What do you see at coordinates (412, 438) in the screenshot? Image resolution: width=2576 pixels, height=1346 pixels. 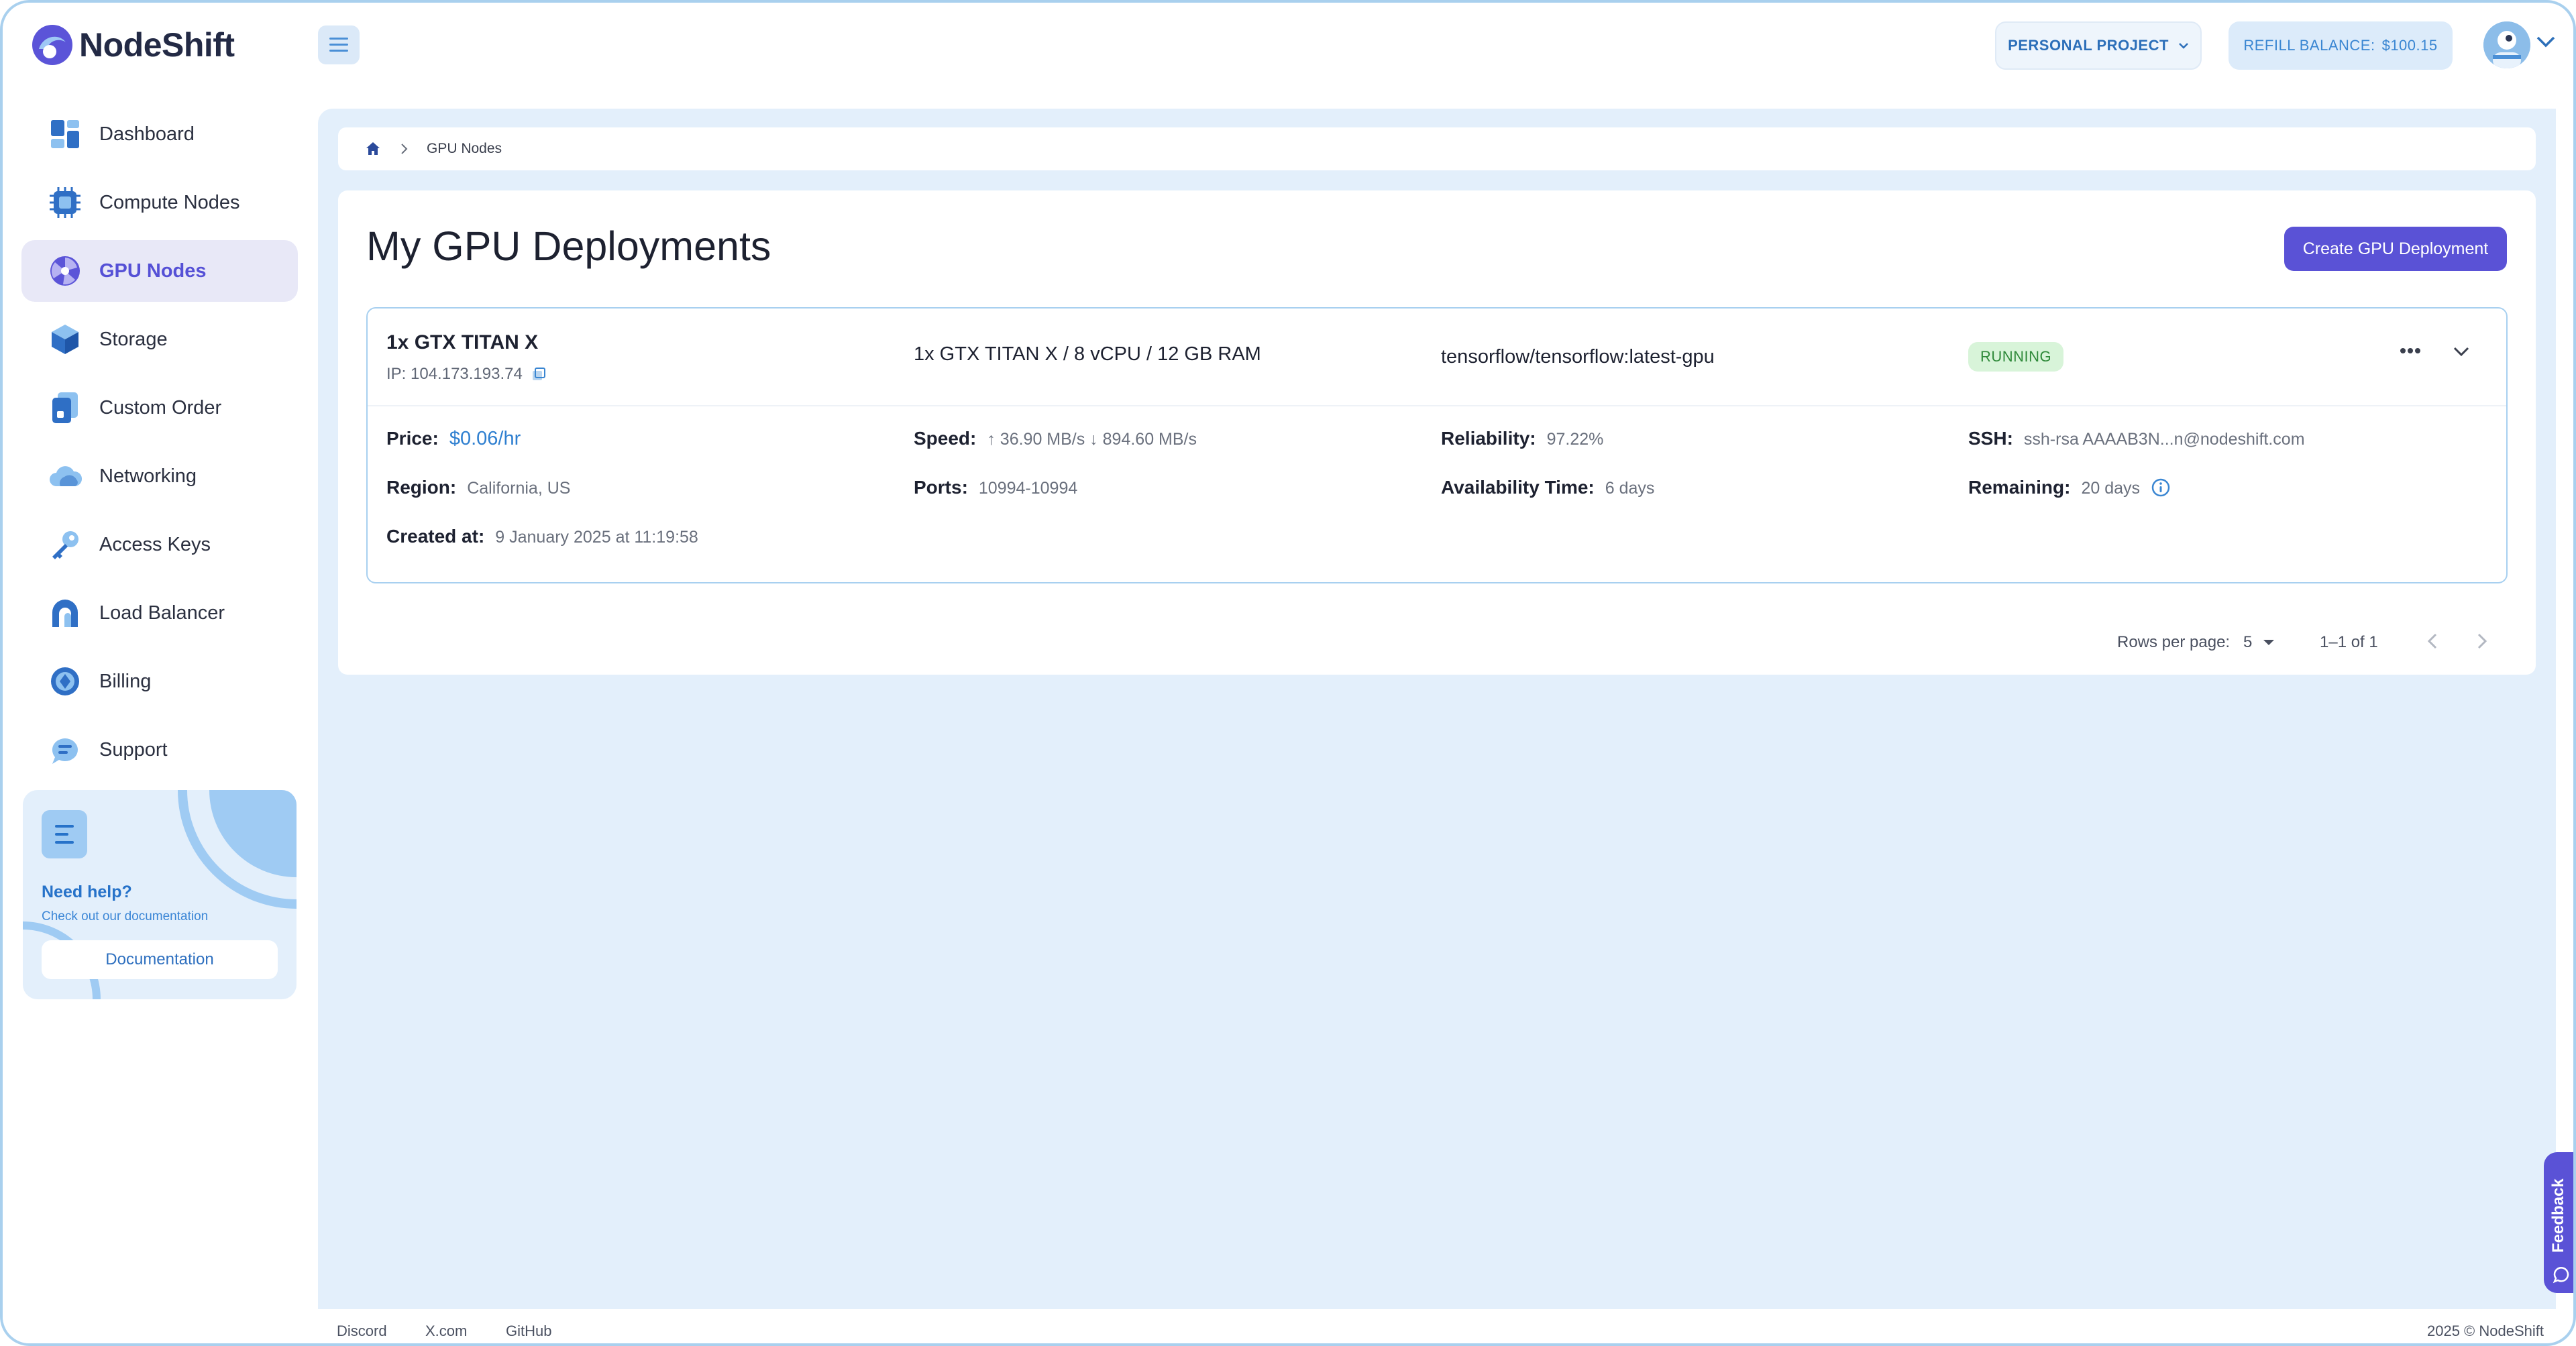 I see `price-label: Price:` at bounding box center [412, 438].